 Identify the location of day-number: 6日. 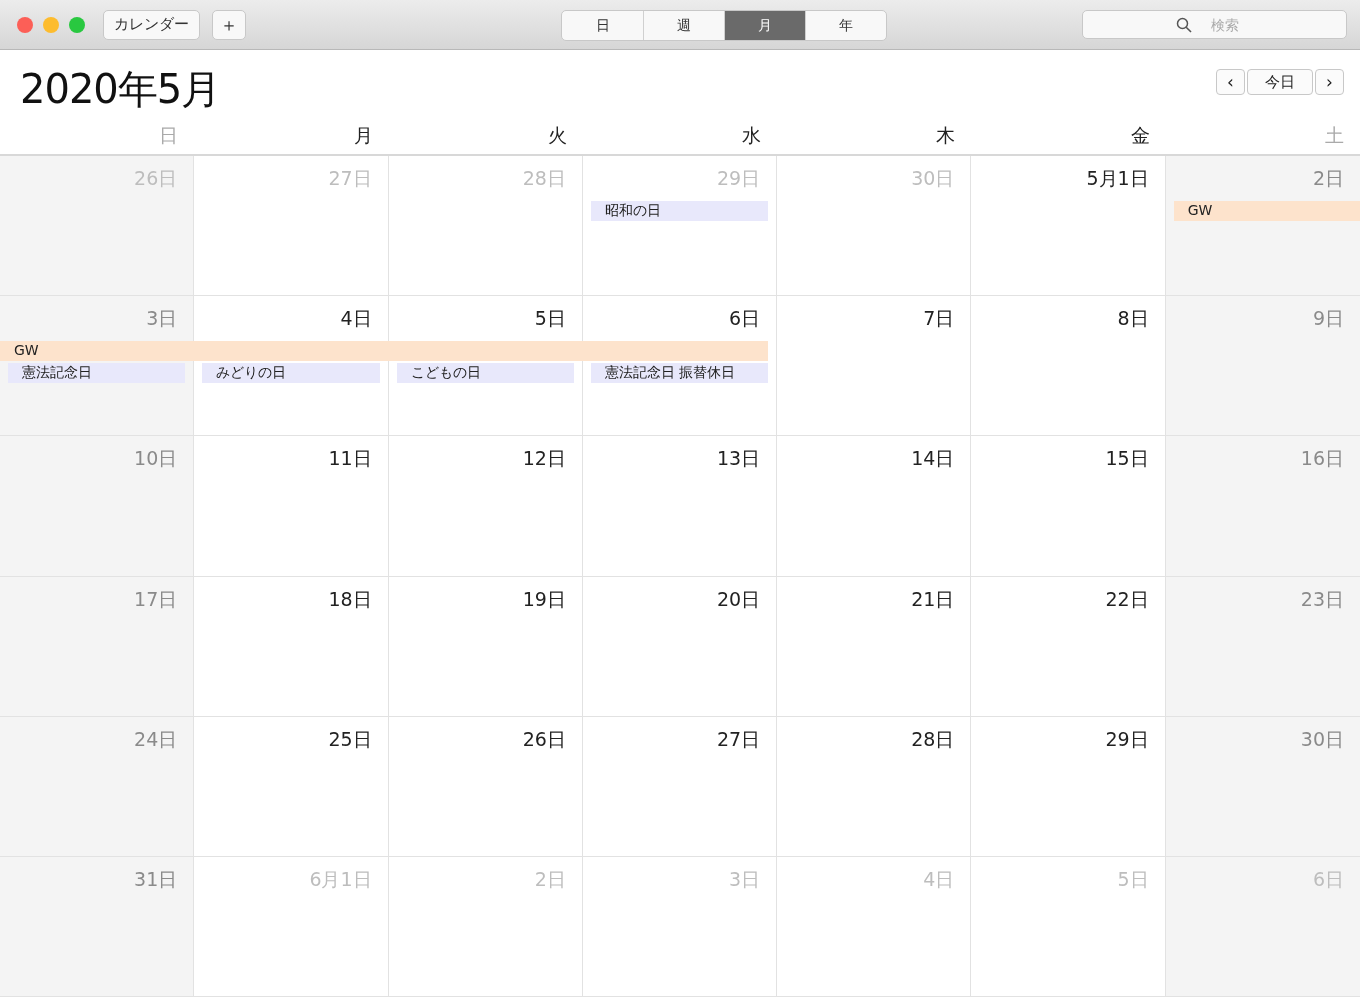
(745, 319).